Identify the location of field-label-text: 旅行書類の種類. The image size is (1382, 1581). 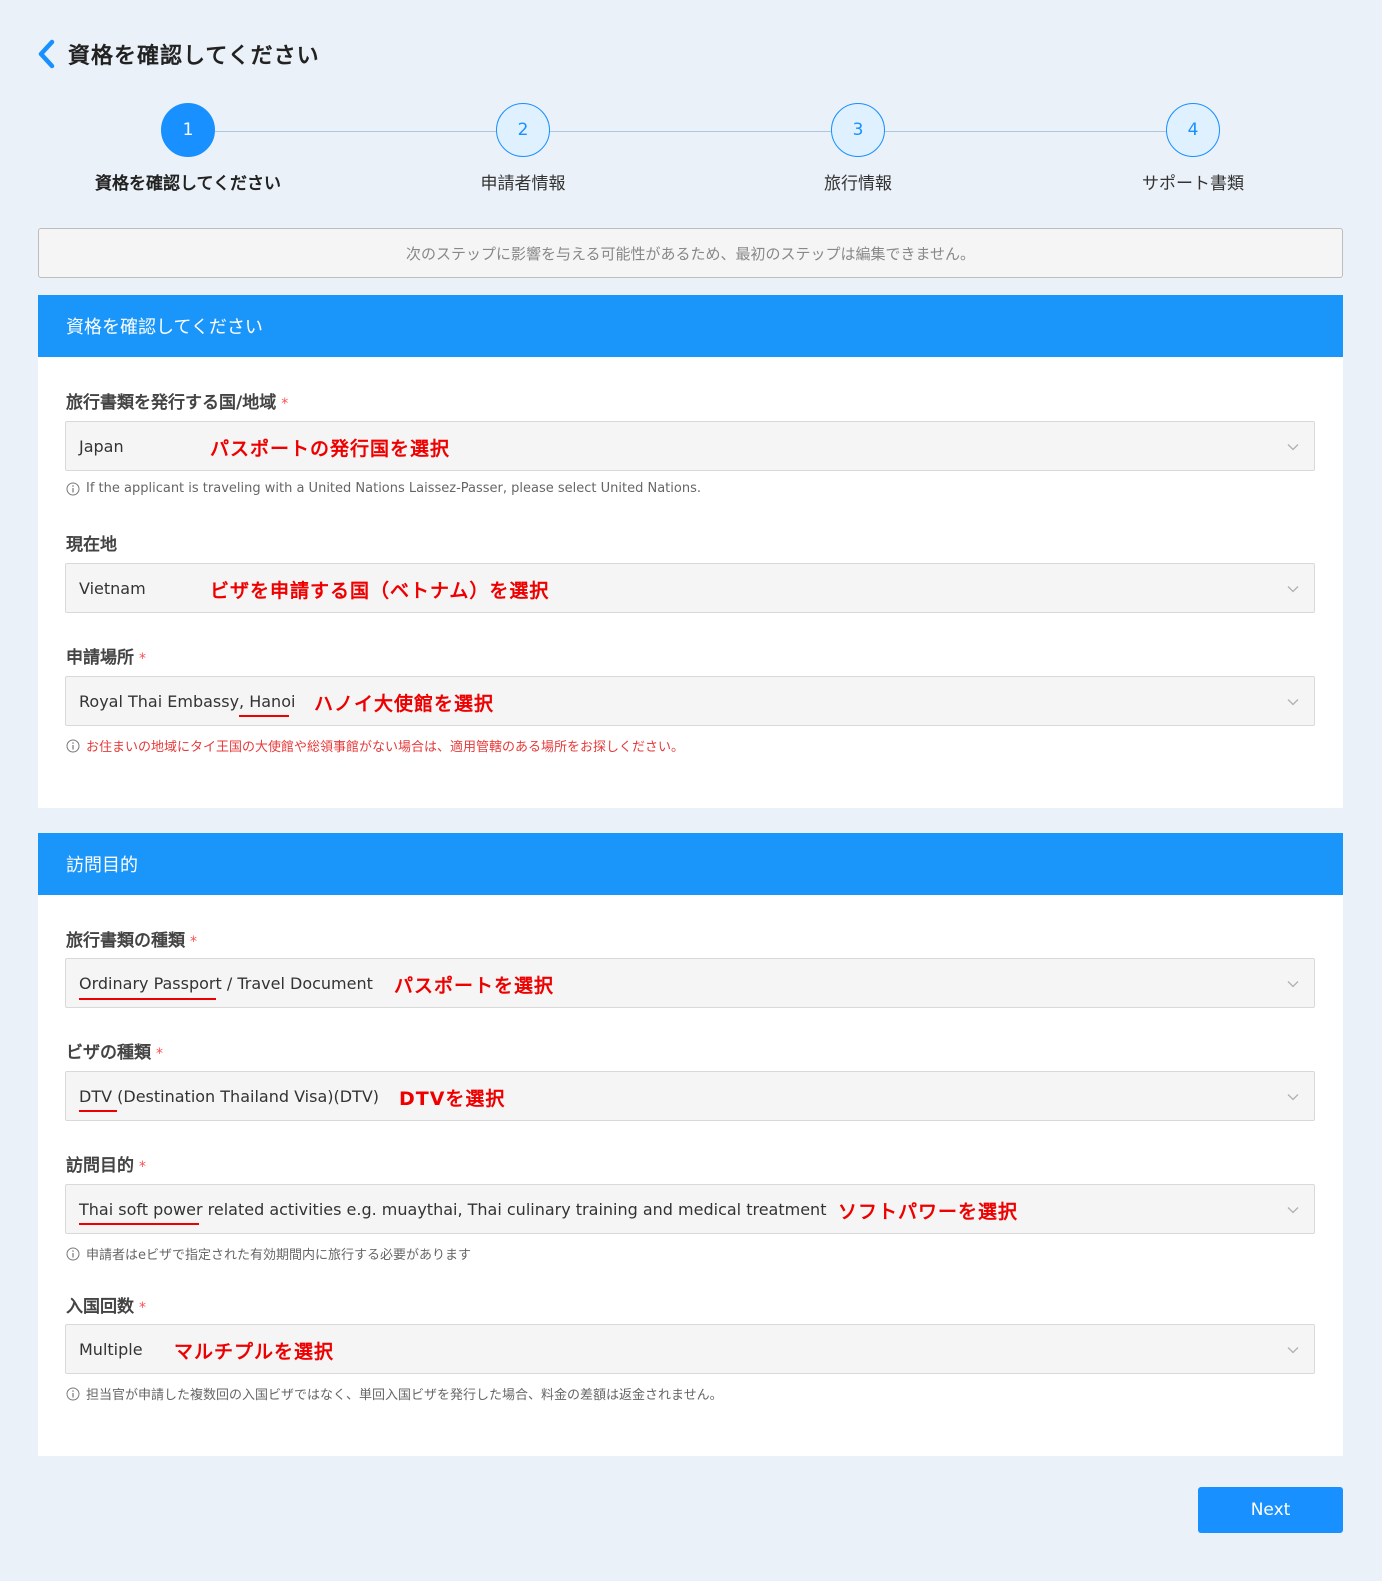
(125, 941).